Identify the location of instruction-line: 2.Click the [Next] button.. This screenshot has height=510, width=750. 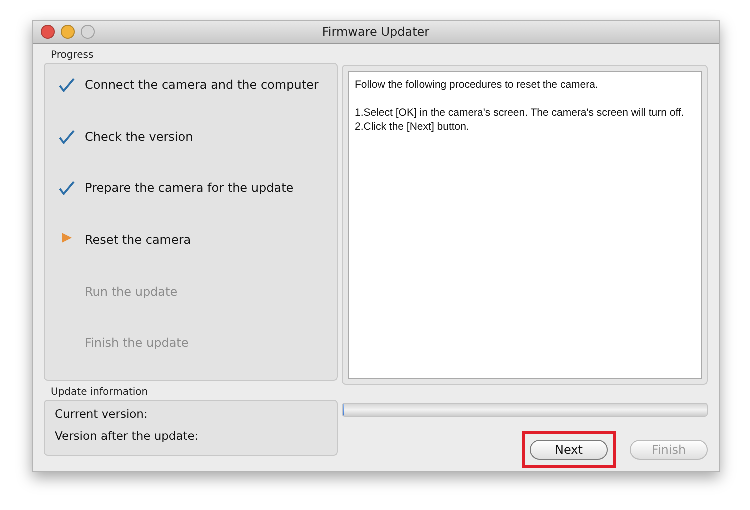
(412, 127).